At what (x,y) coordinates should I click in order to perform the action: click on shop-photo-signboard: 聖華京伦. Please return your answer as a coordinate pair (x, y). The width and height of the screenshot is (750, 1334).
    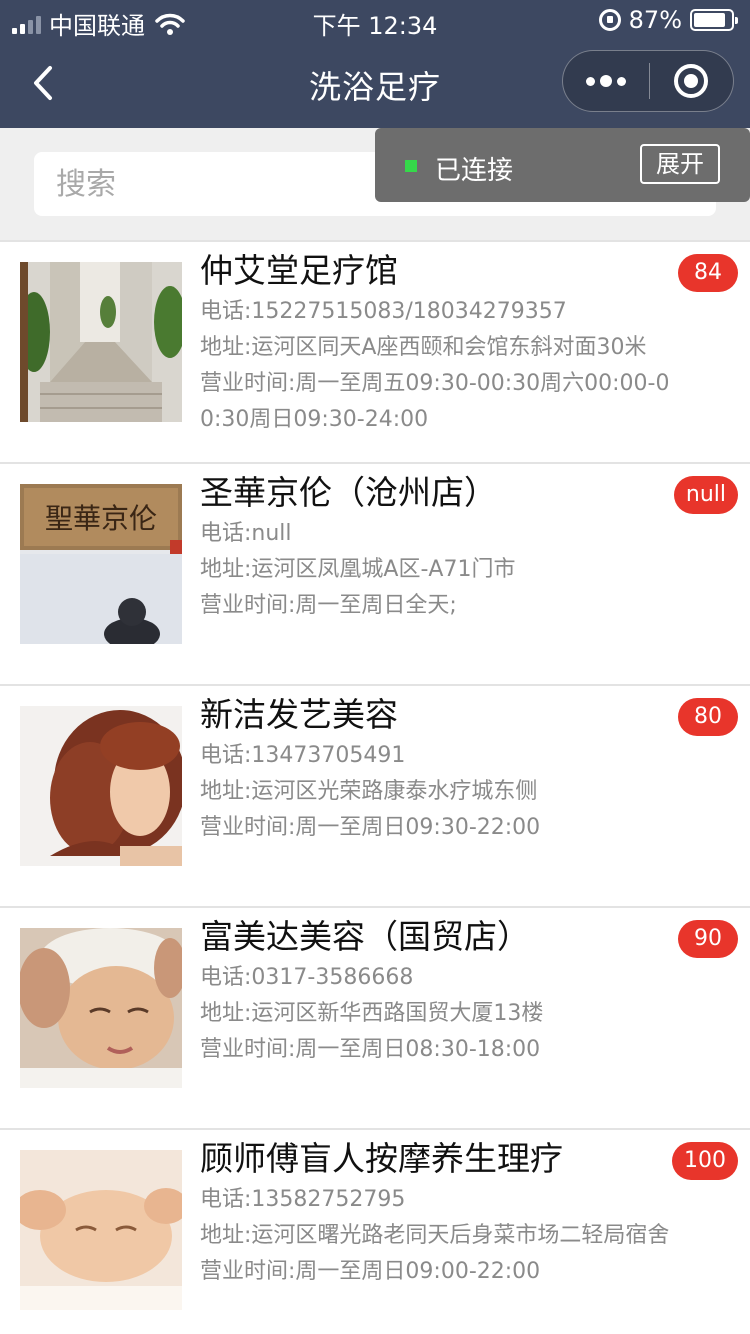
    Looking at the image, I should click on (101, 564).